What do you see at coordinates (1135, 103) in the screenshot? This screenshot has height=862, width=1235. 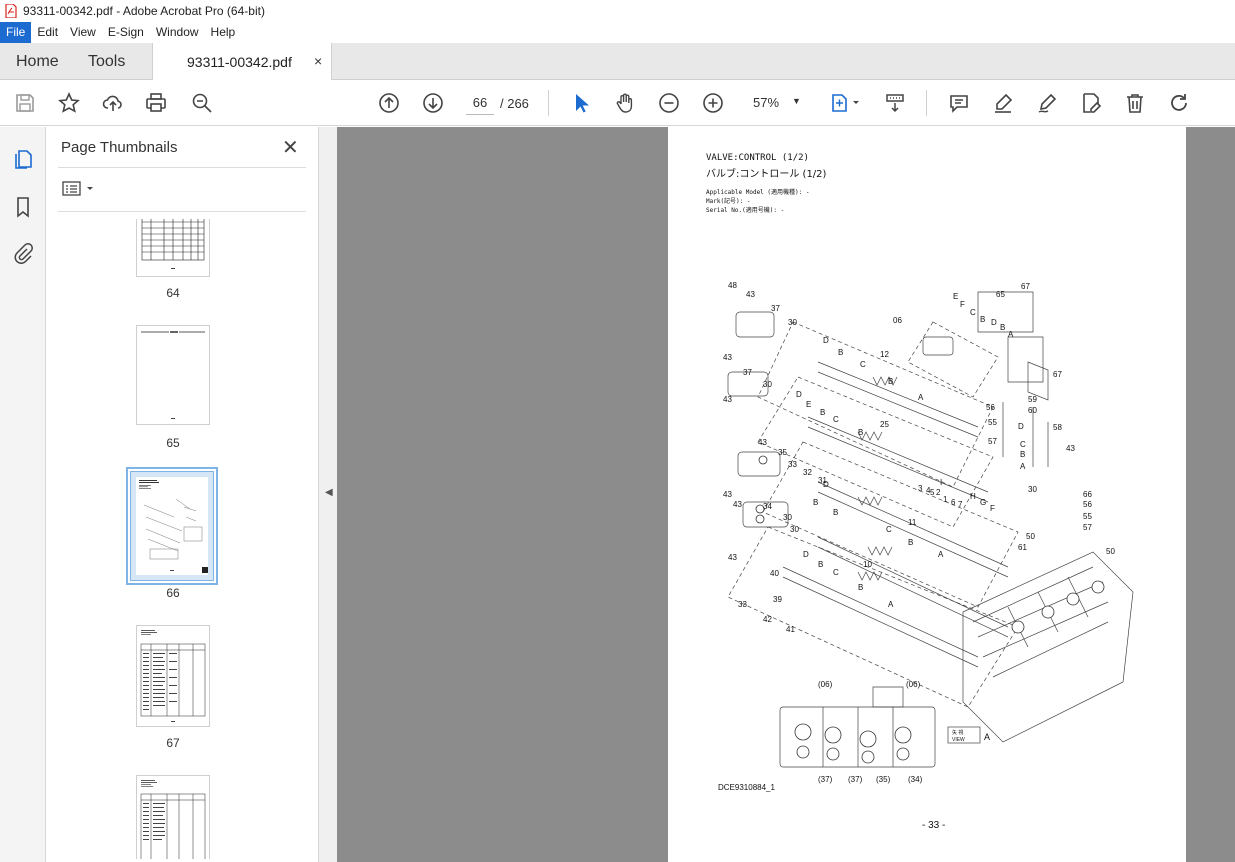 I see `delete-trash-icon` at bounding box center [1135, 103].